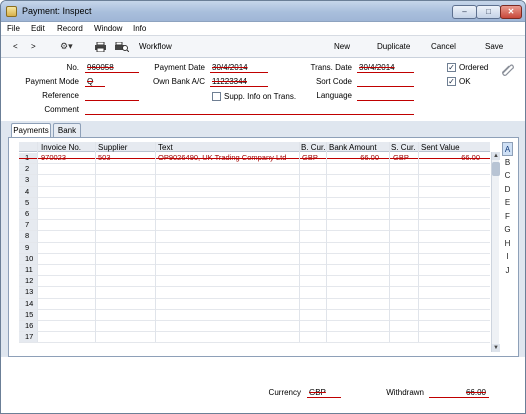 Image resolution: width=526 pixels, height=414 pixels. Describe the element at coordinates (70, 28) in the screenshot. I see `menu-record: Record` at that location.